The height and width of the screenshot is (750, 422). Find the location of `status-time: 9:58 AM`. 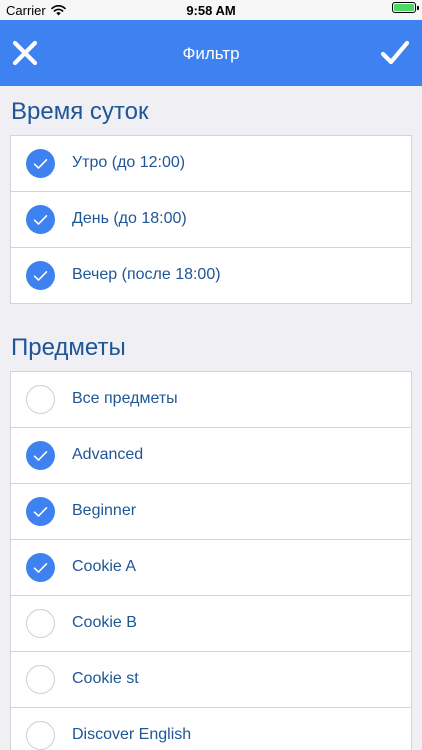

status-time: 9:58 AM is located at coordinates (211, 10).